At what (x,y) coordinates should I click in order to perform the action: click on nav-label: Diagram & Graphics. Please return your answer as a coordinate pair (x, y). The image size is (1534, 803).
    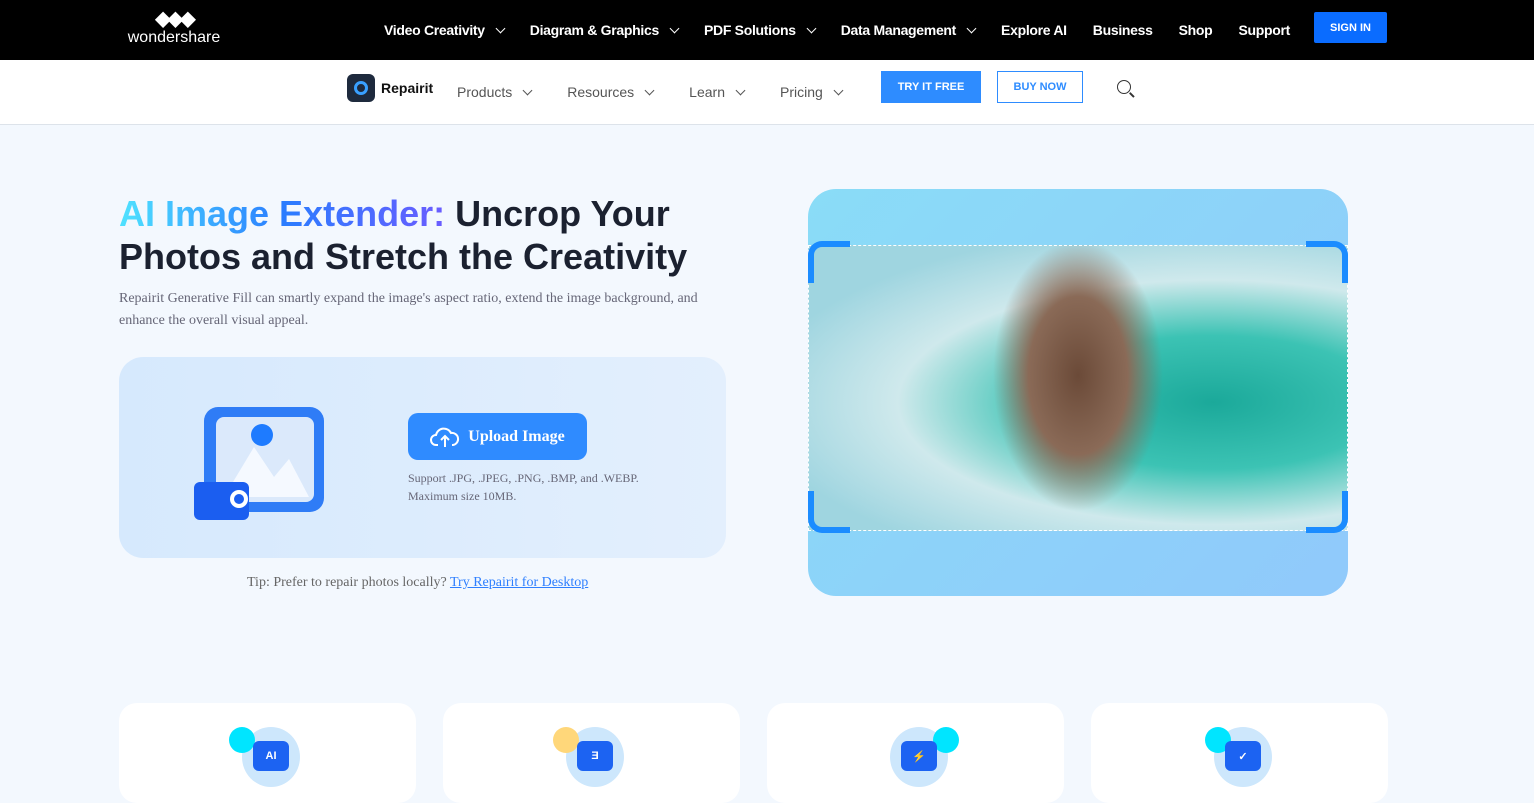
    Looking at the image, I should click on (594, 30).